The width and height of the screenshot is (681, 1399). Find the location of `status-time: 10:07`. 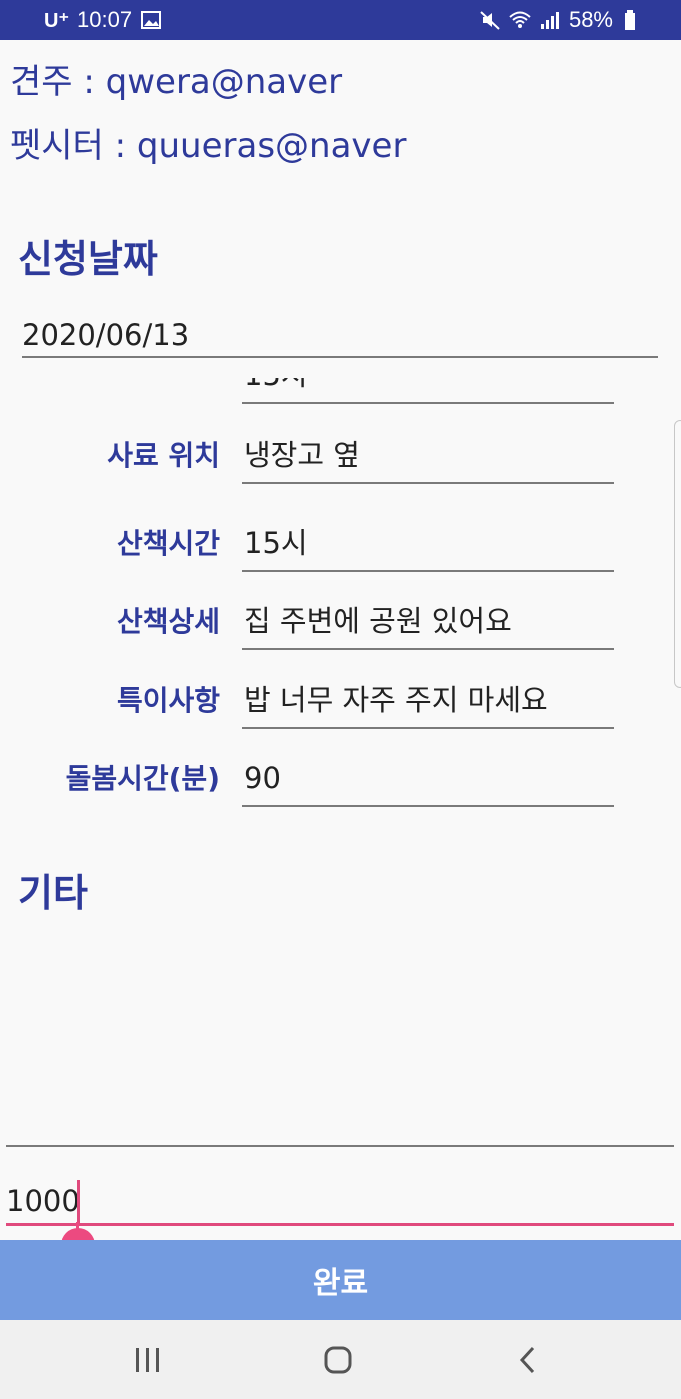

status-time: 10:07 is located at coordinates (105, 19).